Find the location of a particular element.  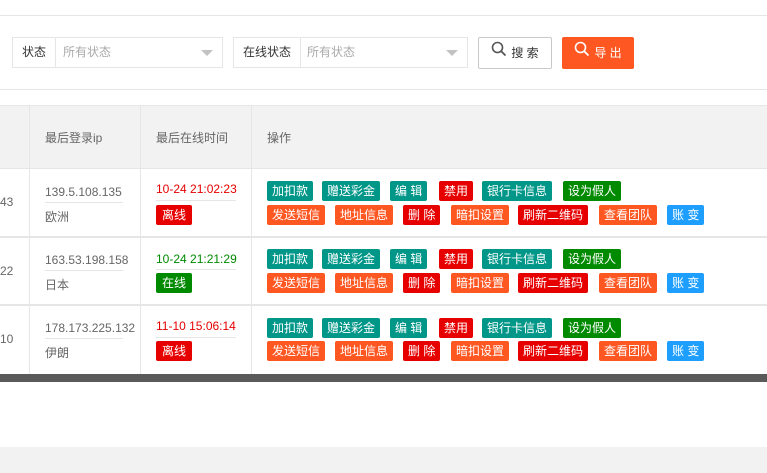

row-time: 10-24 21:21:29 is located at coordinates (196, 259).